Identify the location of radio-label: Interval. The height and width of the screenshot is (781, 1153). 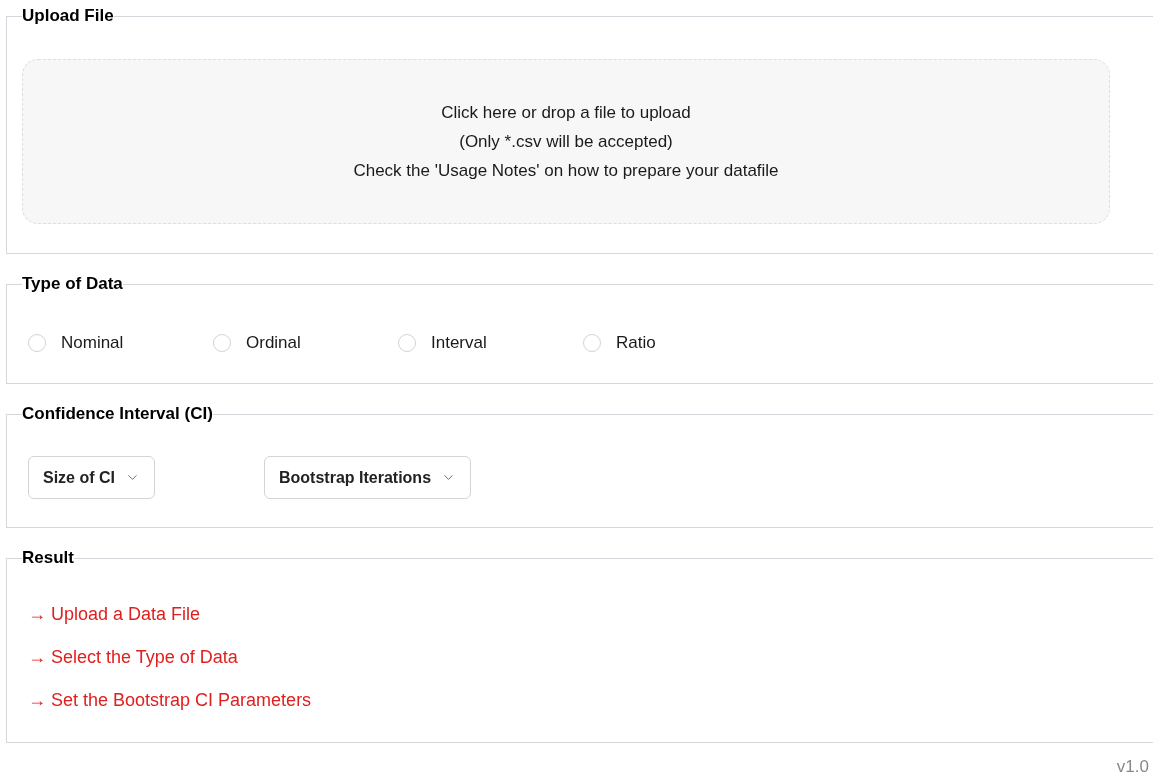
(459, 343).